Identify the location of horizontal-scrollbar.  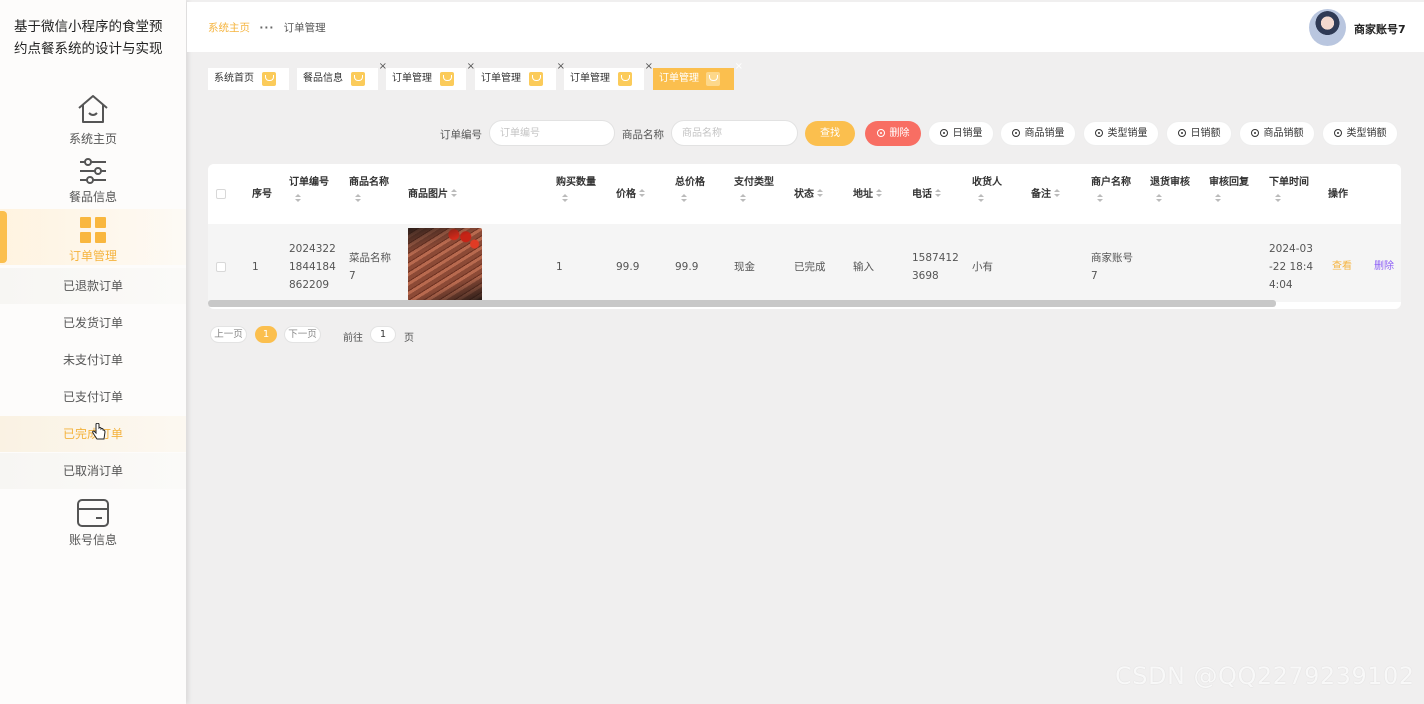
(742, 303).